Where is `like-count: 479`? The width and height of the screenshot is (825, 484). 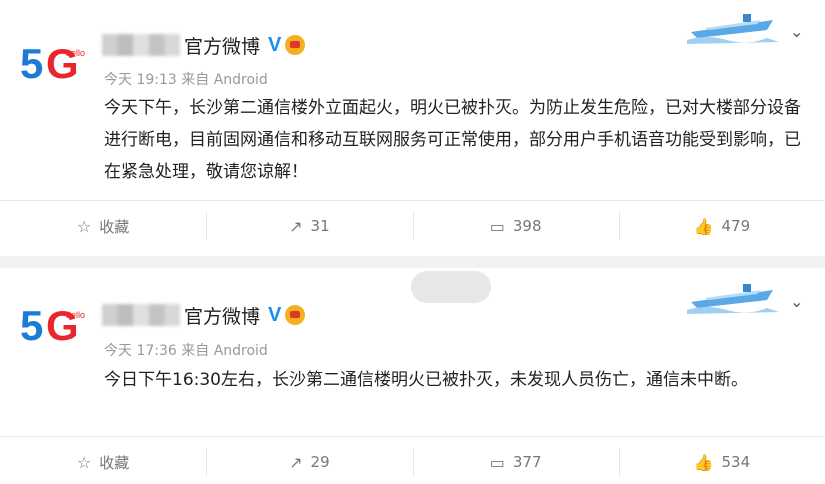
like-count: 479 is located at coordinates (736, 226).